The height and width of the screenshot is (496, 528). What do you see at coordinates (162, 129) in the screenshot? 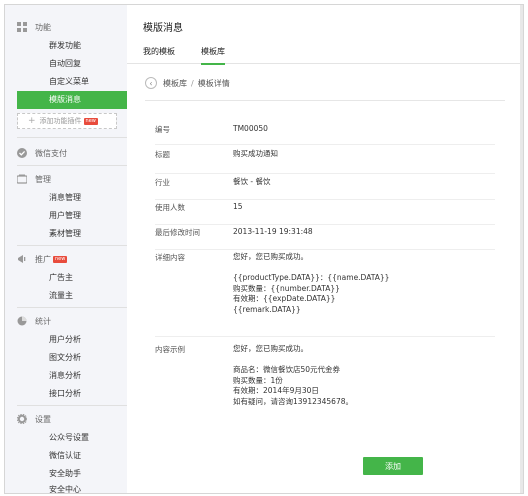
I see `field-label: 编号` at bounding box center [162, 129].